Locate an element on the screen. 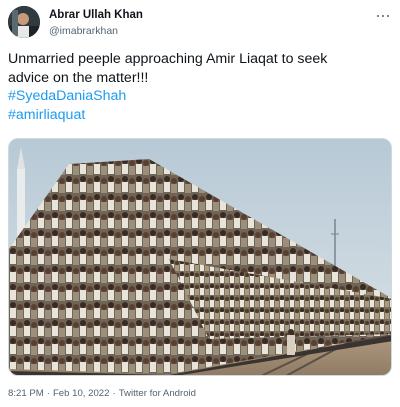  hashtag-link: #amirliaquat is located at coordinates (202, 115).